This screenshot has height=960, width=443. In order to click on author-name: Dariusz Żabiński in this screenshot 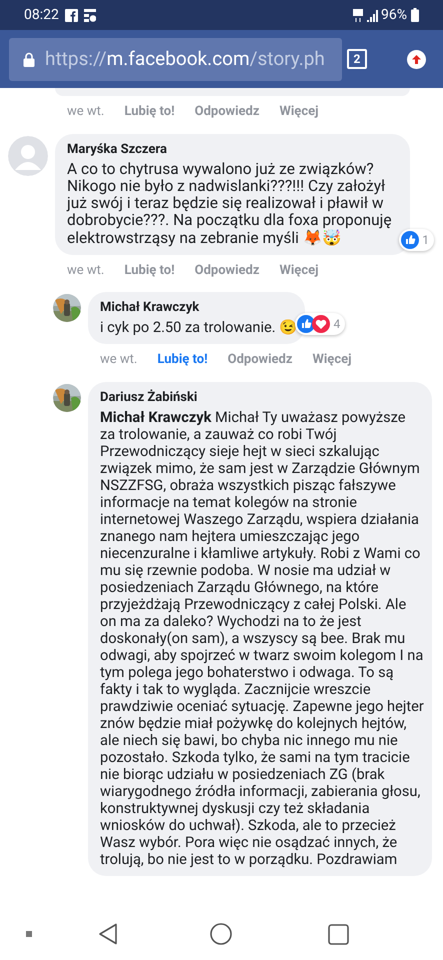, I will do `click(262, 397)`.